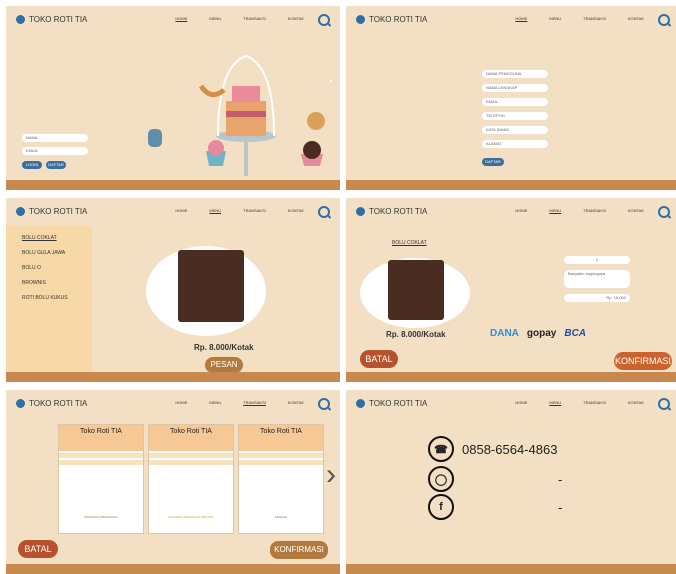  Describe the element at coordinates (57, 253) in the screenshot. I see `category-item: BOLU GULA JAWA` at that location.